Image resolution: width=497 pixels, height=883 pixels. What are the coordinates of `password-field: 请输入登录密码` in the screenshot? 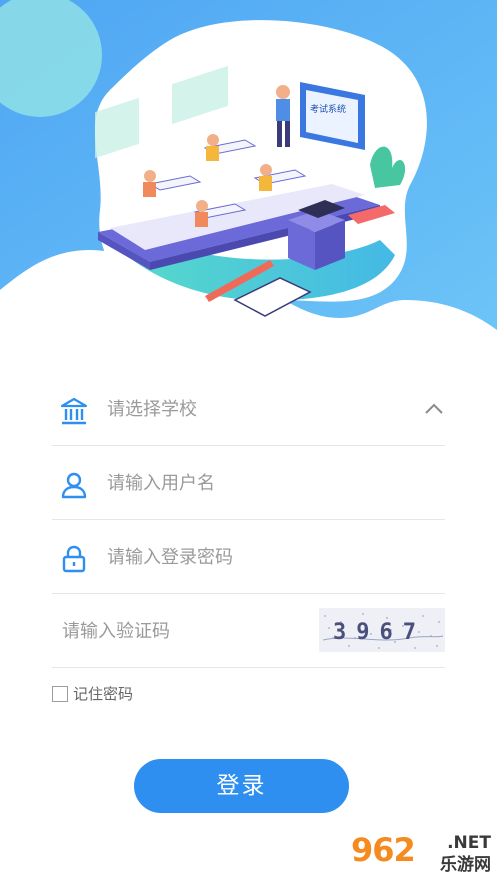 It's located at (248, 557).